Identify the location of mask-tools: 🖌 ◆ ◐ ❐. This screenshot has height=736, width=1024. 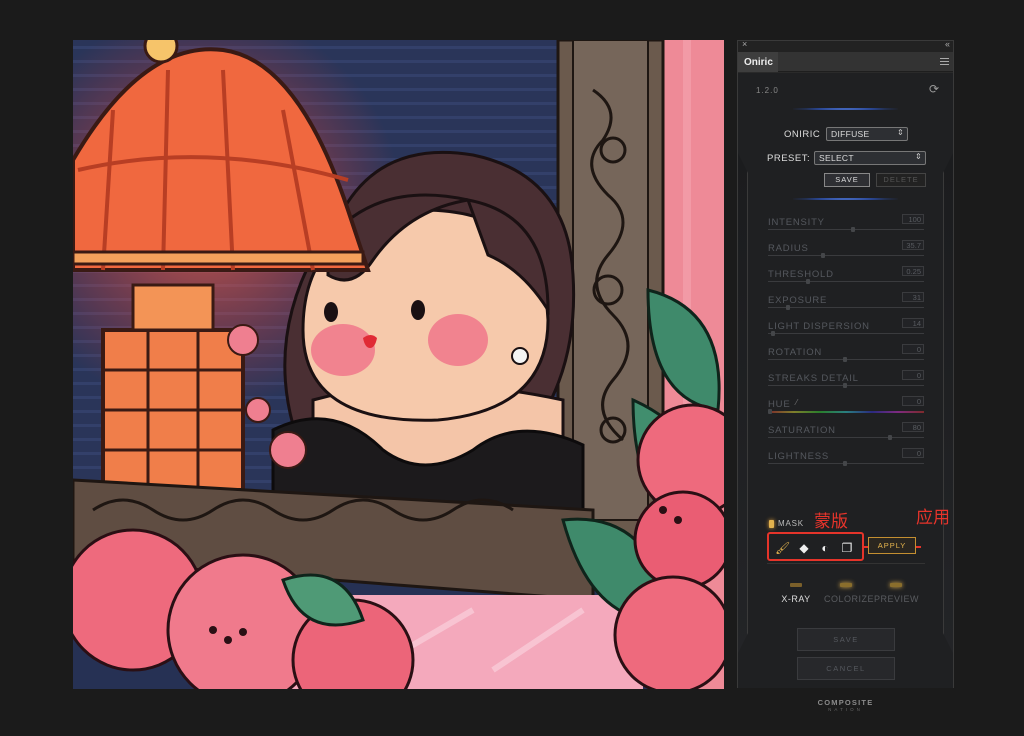
(815, 546).